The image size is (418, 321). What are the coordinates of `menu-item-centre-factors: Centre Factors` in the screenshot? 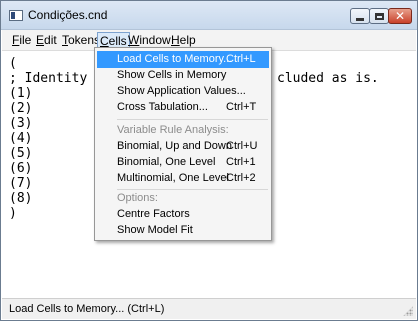 It's located at (183, 214).